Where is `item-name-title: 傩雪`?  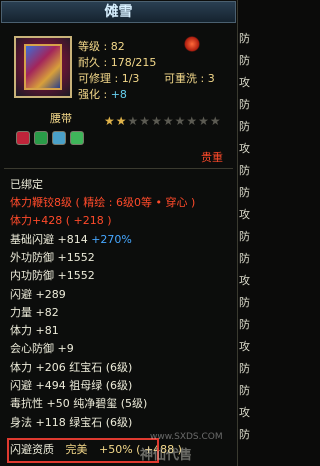
item-name-title: 傩雪 is located at coordinates (118, 12).